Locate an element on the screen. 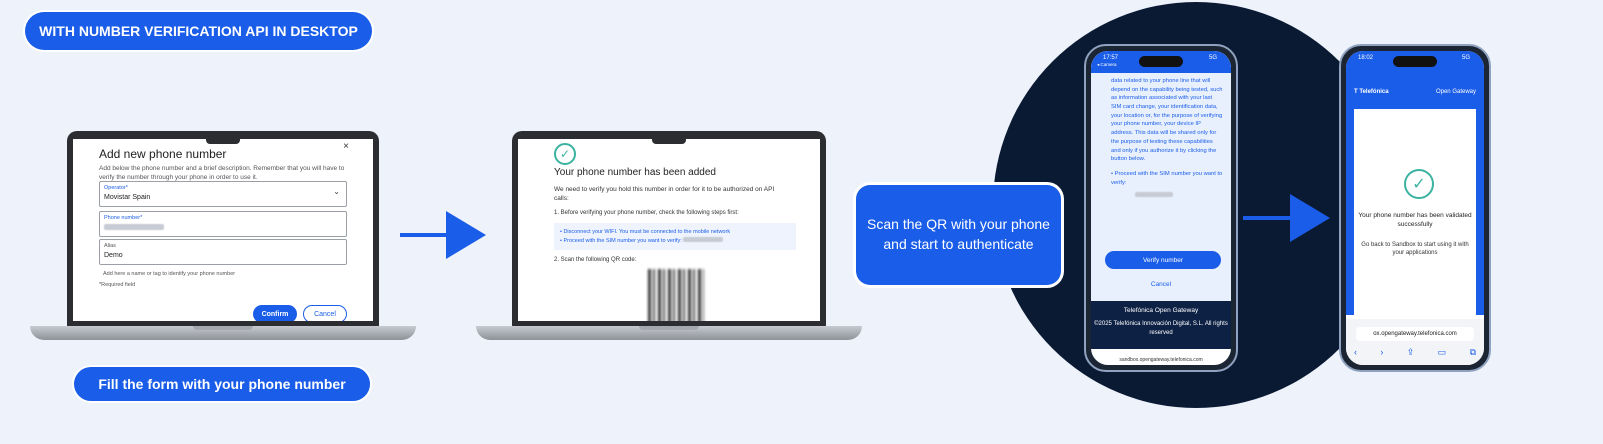 Image resolution: width=1603 pixels, height=444 pixels. alias-value: Demo is located at coordinates (113, 255).